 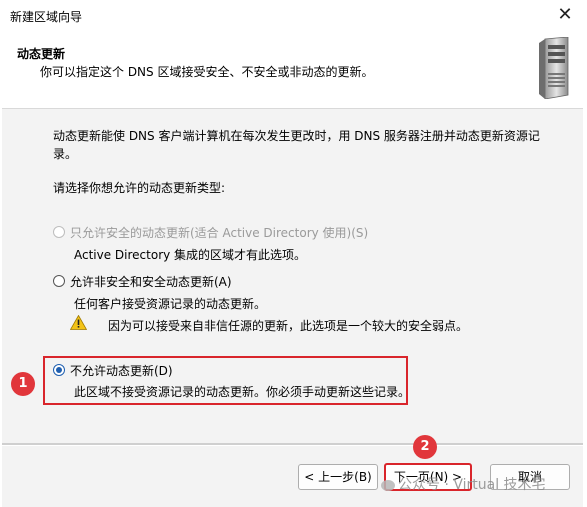 What do you see at coordinates (78, 322) in the screenshot?
I see `warning-icon` at bounding box center [78, 322].